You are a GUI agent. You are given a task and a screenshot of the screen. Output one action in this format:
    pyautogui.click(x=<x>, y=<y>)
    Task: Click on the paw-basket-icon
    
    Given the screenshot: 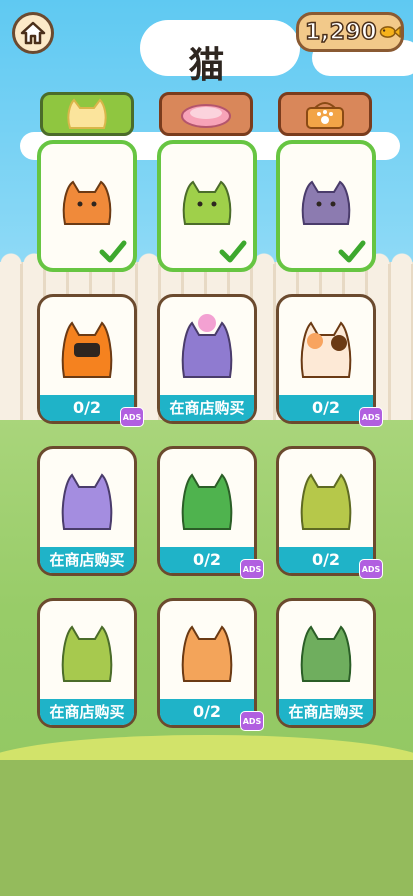 What is the action you would take?
    pyautogui.click(x=325, y=115)
    